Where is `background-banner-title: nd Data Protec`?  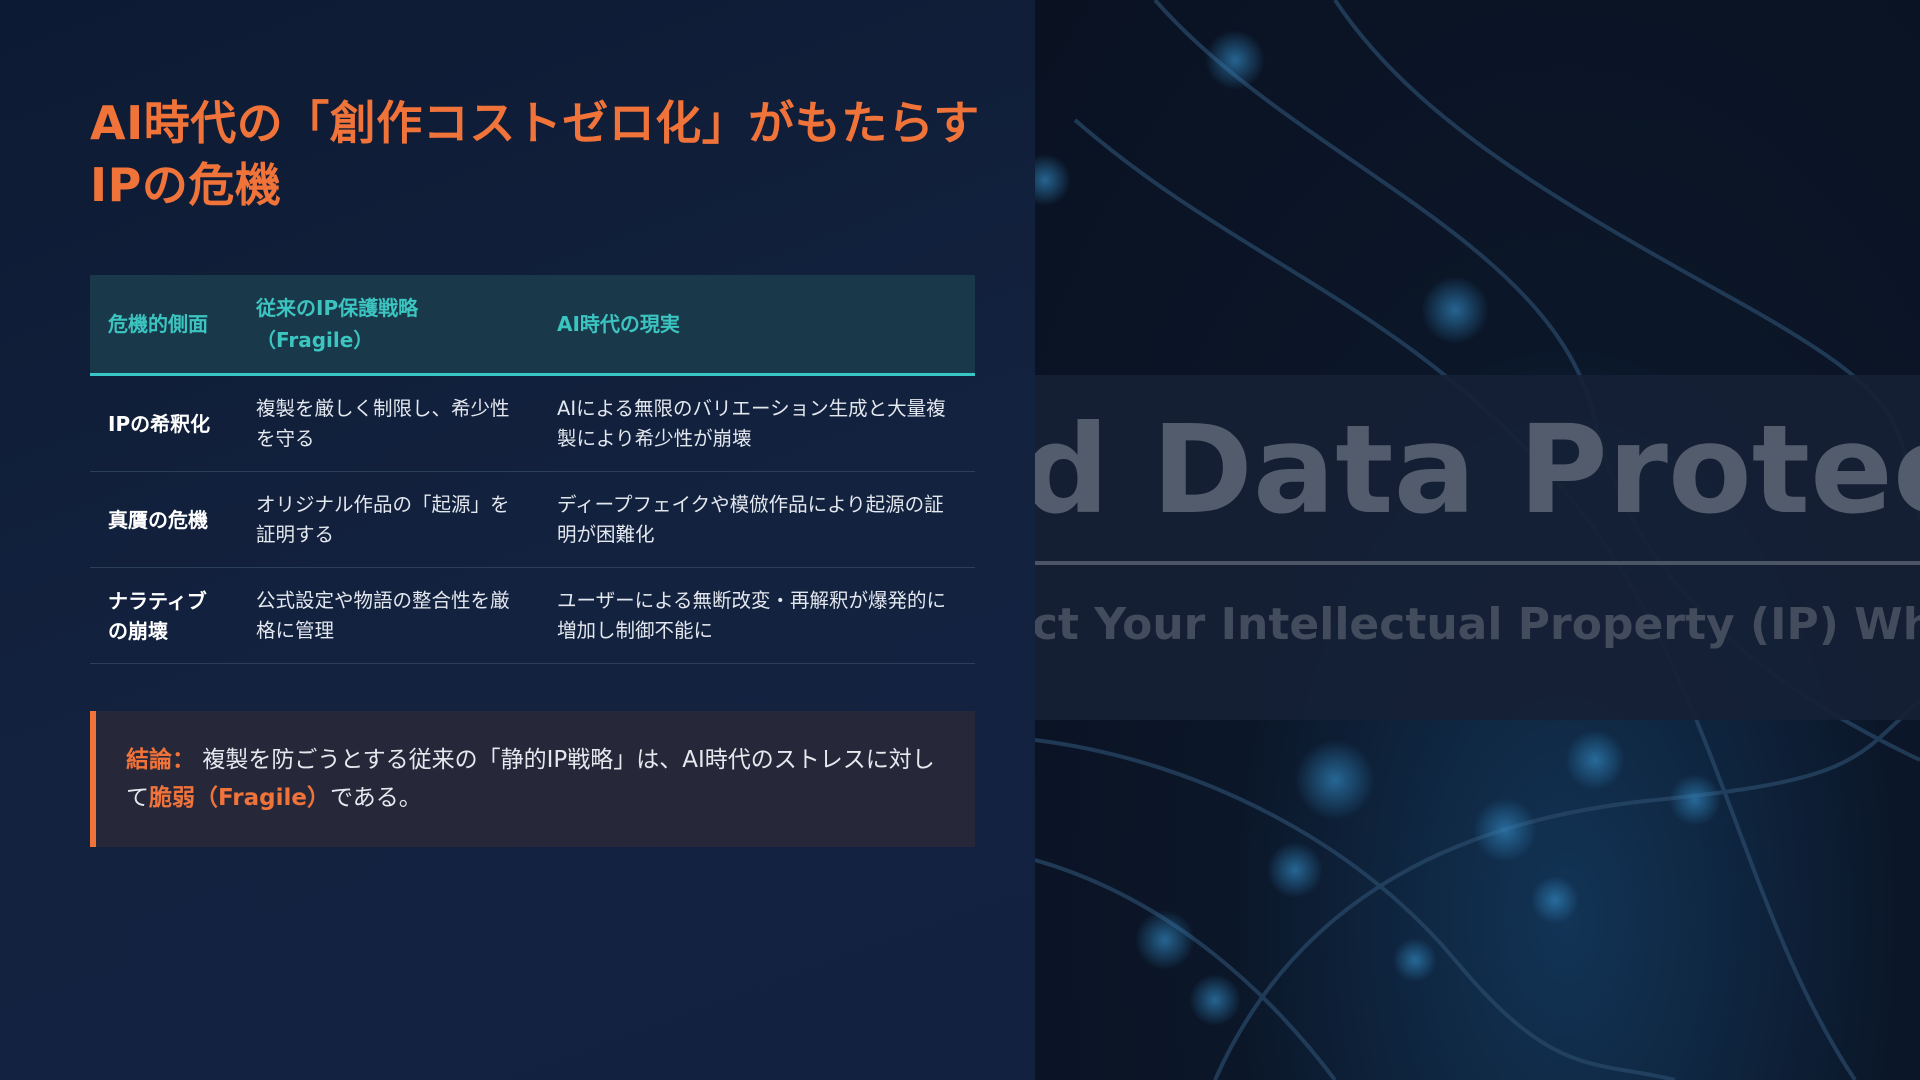
background-banner-title: nd Data Protec is located at coordinates (1477, 470).